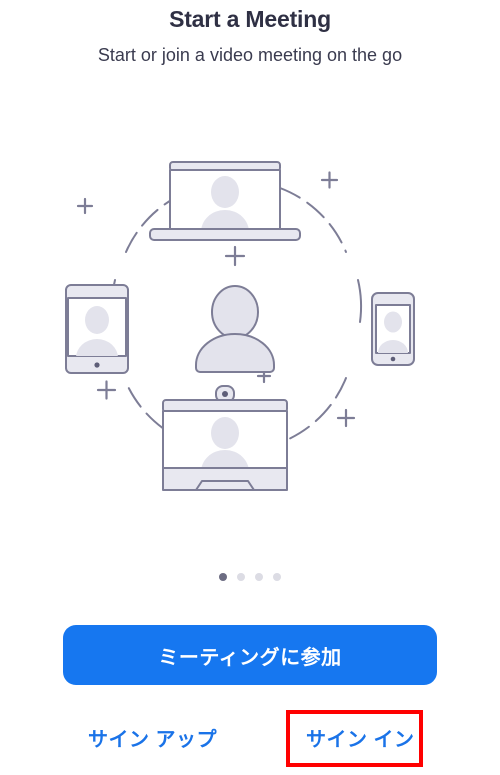 The width and height of the screenshot is (500, 775). I want to click on join-meeting-button: ミーティングに参加, so click(250, 655).